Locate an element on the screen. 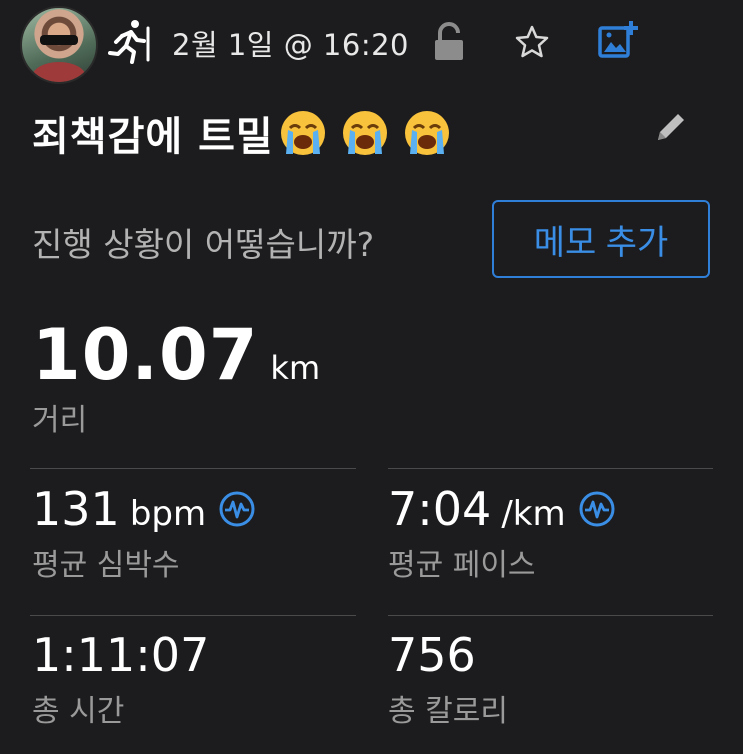 The height and width of the screenshot is (754, 743). heart-rate-unit: bpm is located at coordinates (168, 514).